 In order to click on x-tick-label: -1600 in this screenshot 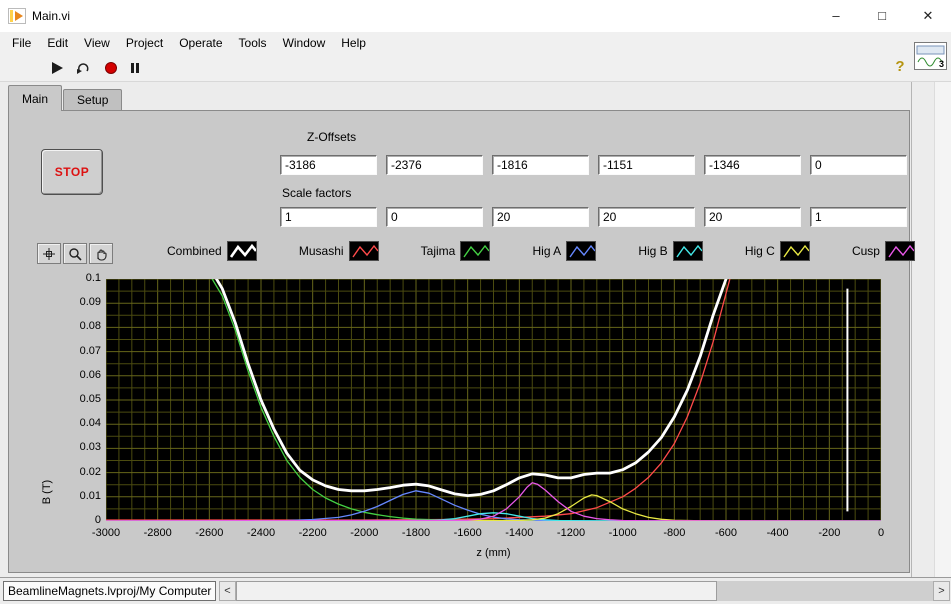, I will do `click(467, 533)`.